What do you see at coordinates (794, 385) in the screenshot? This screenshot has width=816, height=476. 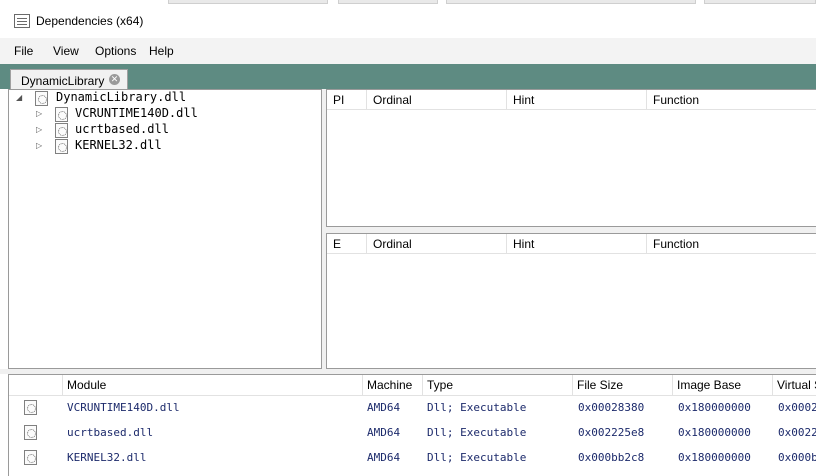 I see `column-header-virtual-size: Virtual S` at bounding box center [794, 385].